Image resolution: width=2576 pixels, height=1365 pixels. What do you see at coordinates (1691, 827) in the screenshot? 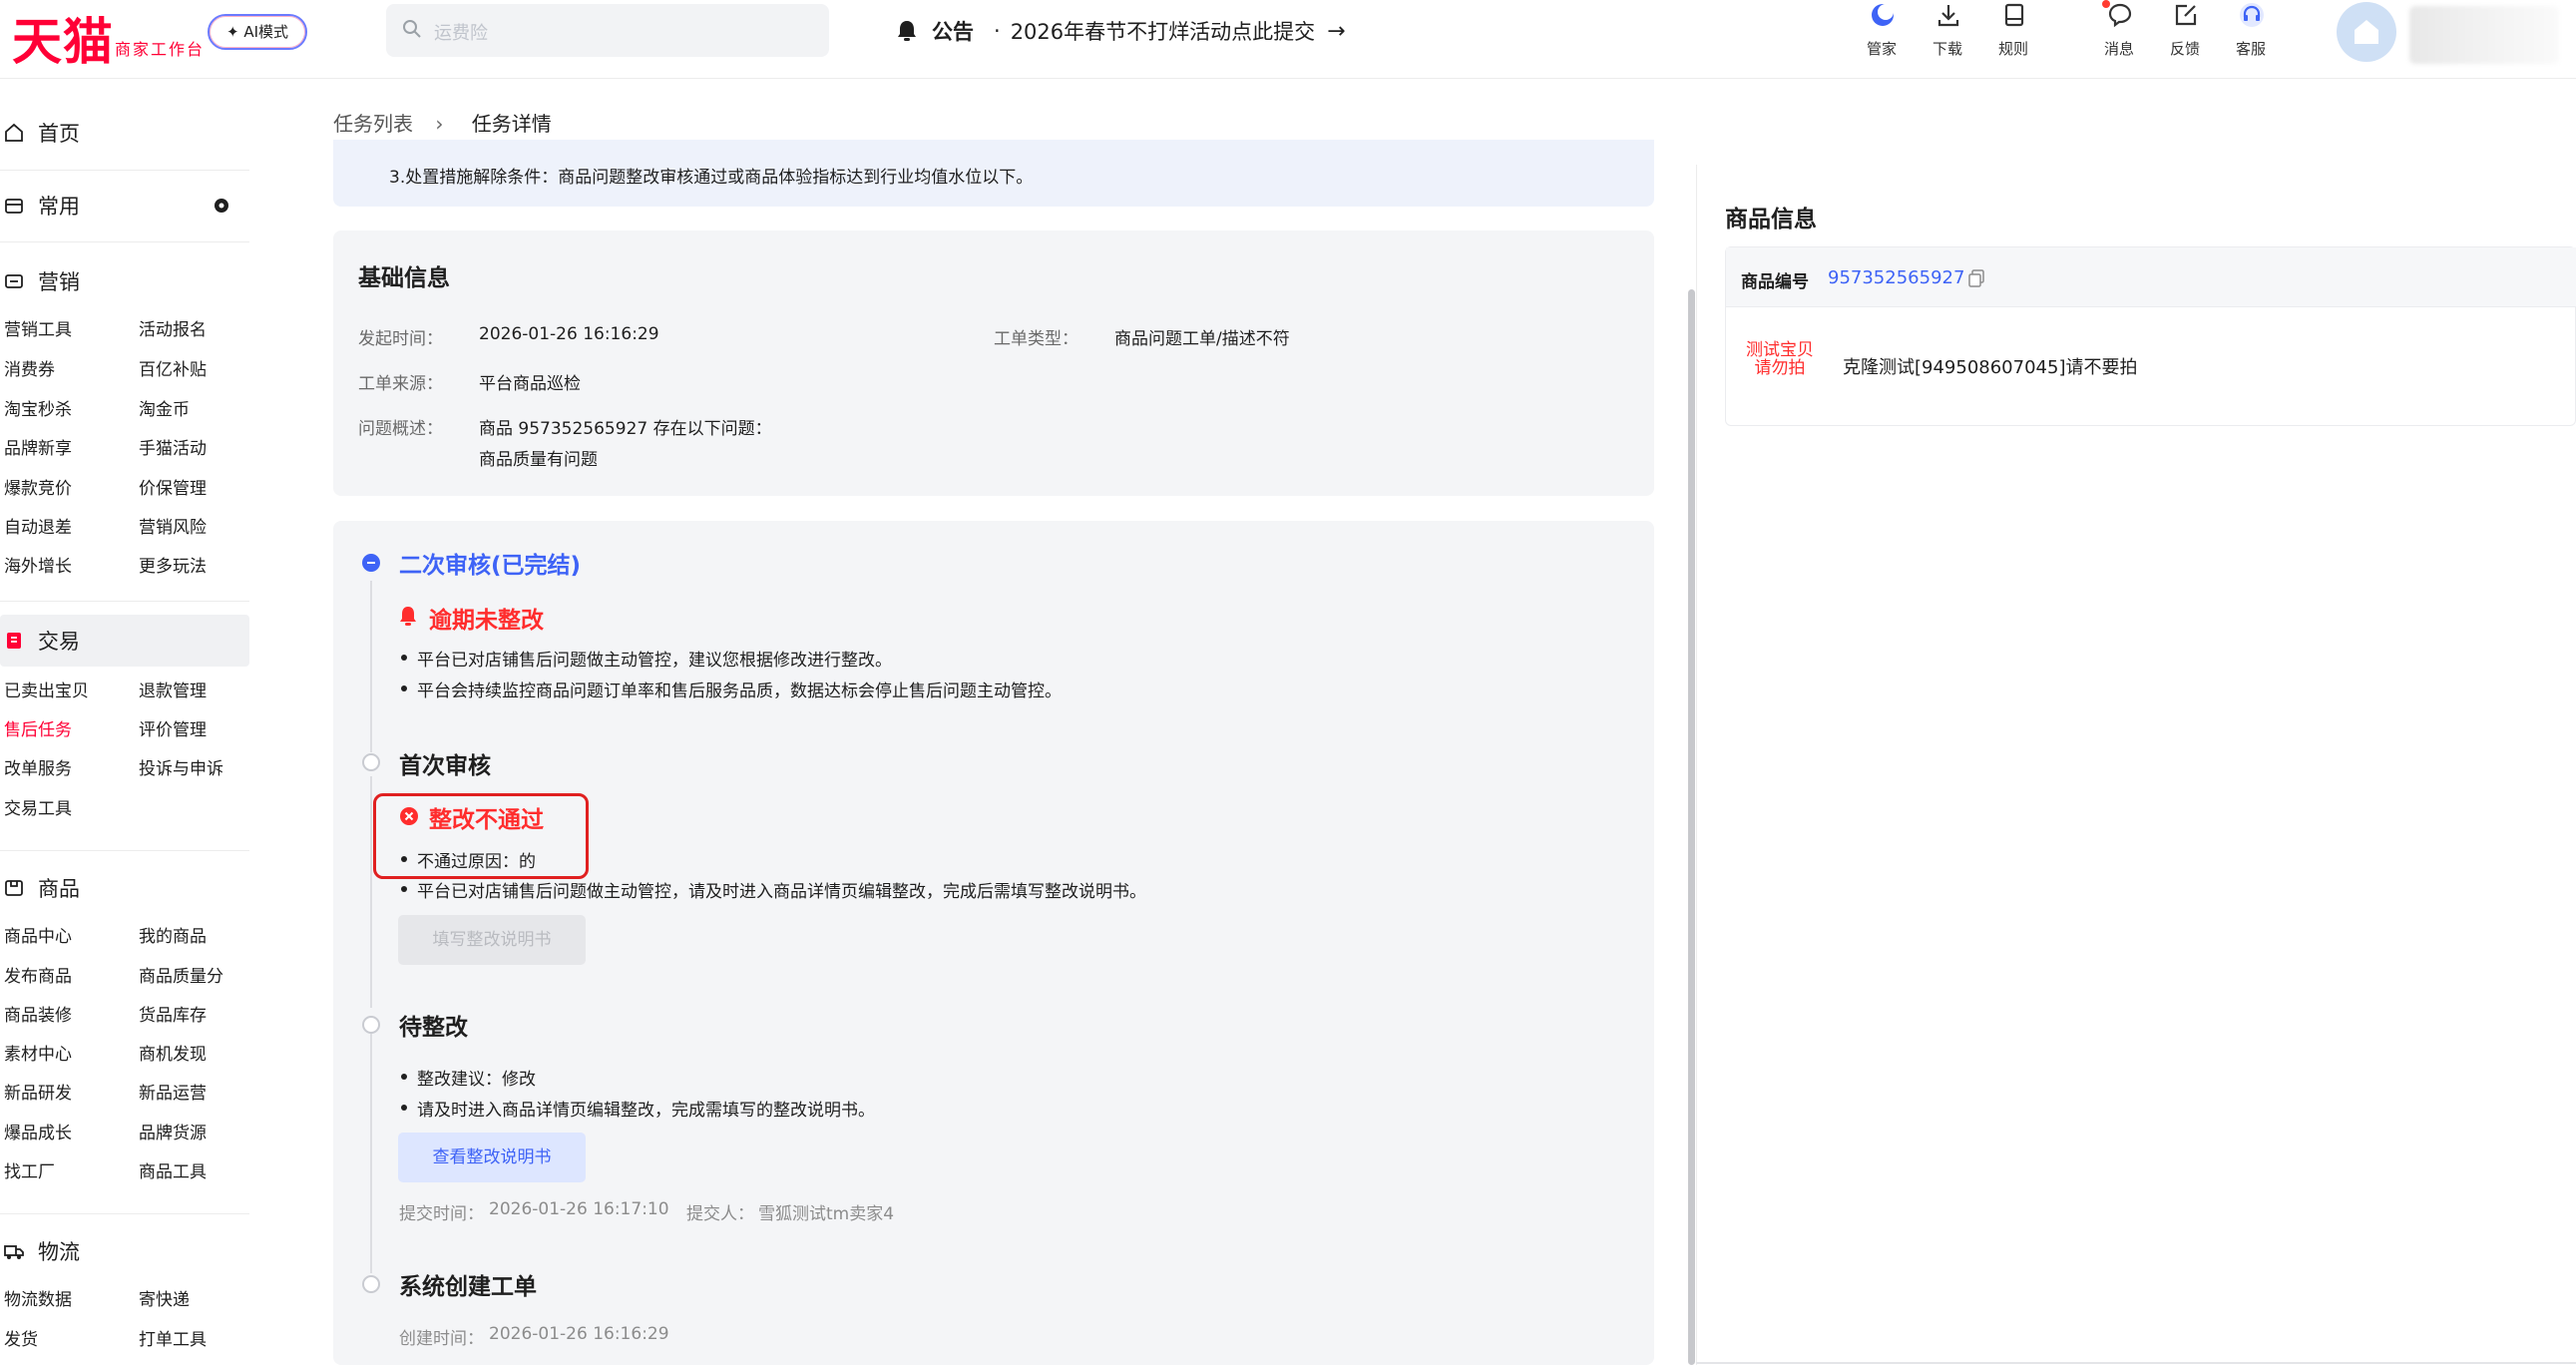
I see `main-scrollbar` at bounding box center [1691, 827].